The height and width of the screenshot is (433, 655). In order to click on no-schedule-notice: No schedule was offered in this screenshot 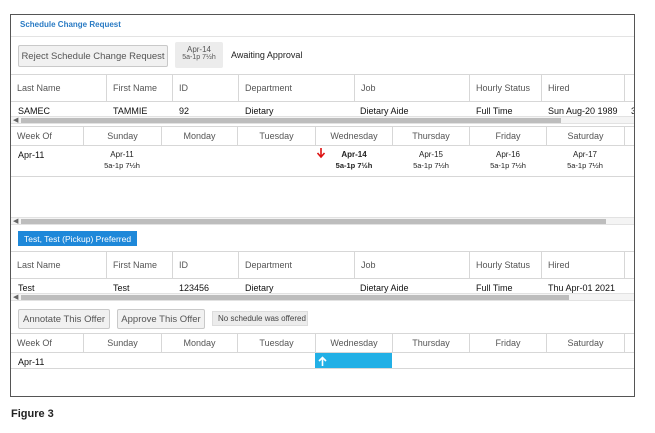, I will do `click(260, 318)`.